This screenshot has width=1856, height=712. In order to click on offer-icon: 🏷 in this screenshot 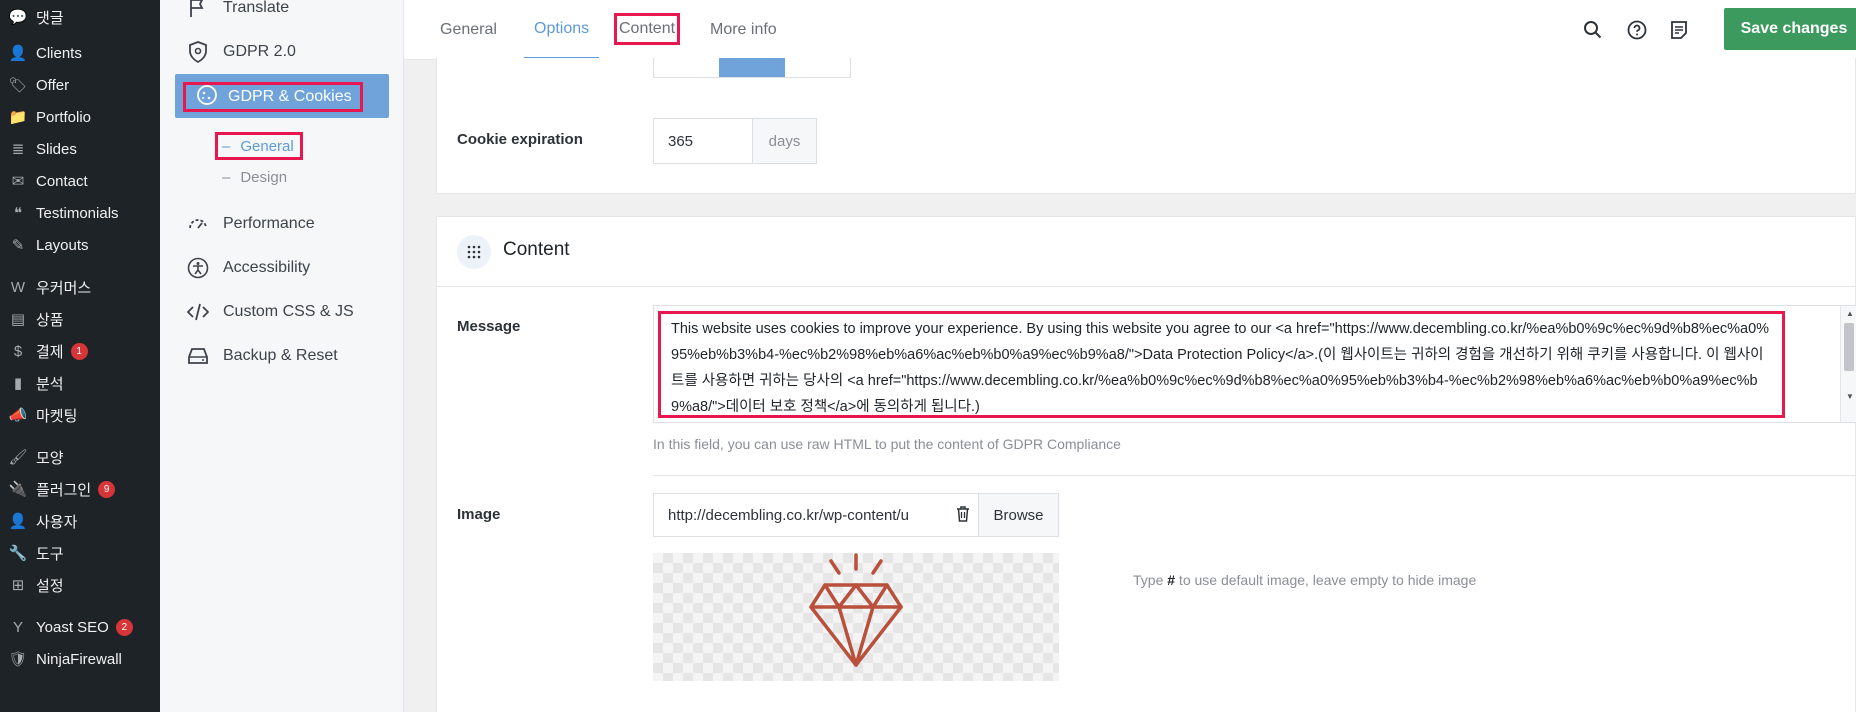, I will do `click(18, 85)`.